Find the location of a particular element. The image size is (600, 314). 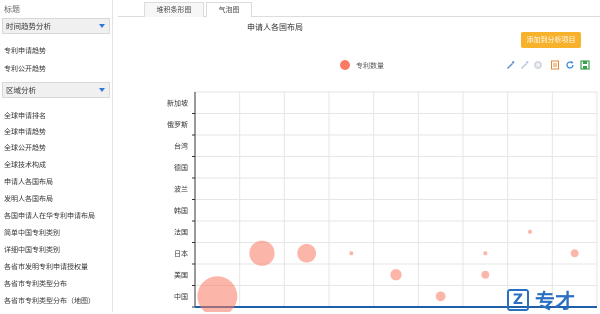

sidebar-item: 各省市专利类型分布 is located at coordinates (35, 284).